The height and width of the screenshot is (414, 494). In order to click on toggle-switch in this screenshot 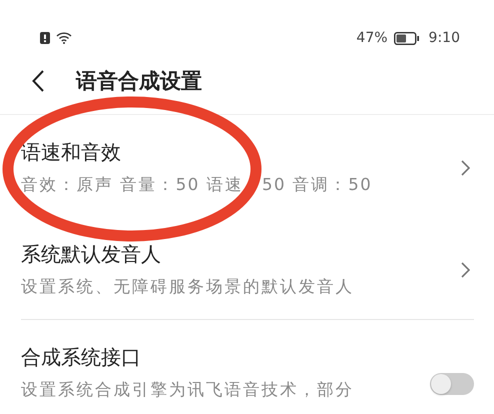, I will do `click(452, 383)`.